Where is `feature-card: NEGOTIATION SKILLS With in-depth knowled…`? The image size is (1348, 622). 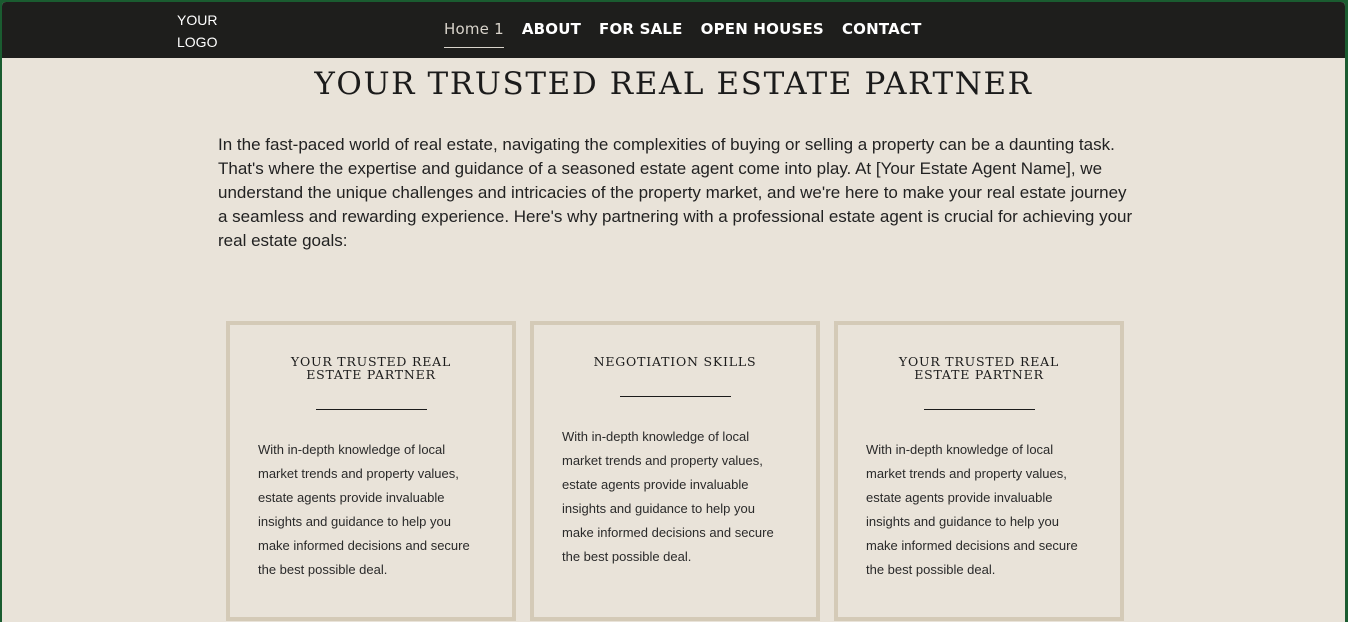
feature-card: NEGOTIATION SKILLS With in-depth knowled… is located at coordinates (675, 471).